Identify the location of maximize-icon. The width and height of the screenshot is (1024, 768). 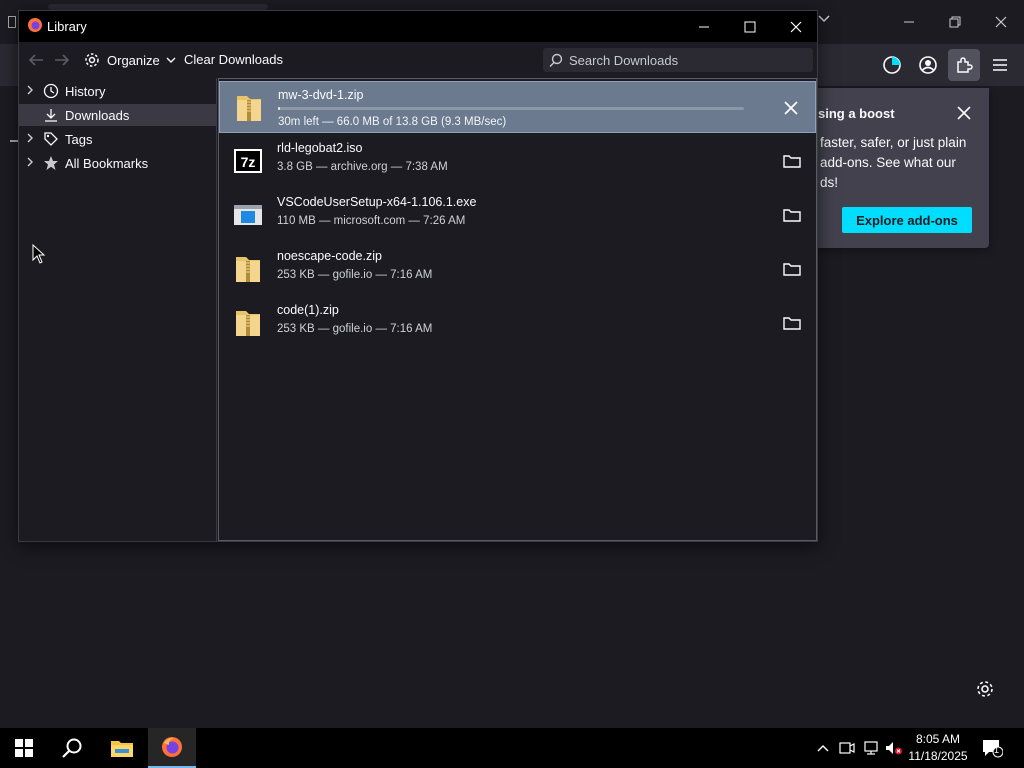
(750, 26).